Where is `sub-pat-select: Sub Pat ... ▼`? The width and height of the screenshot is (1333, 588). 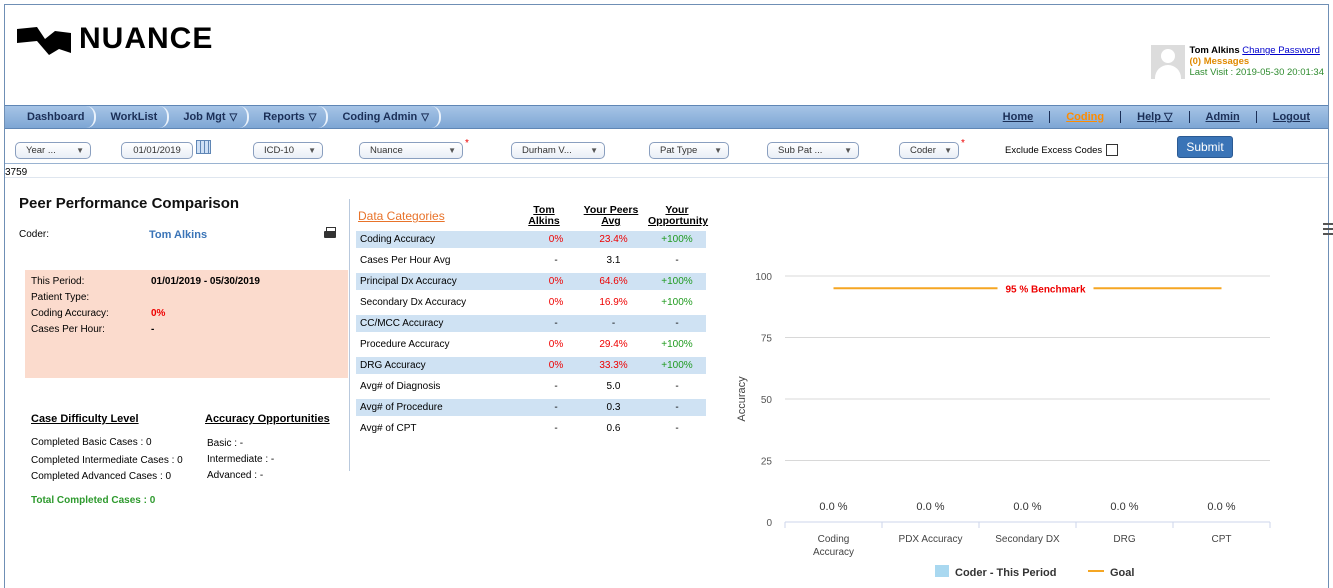
sub-pat-select: Sub Pat ... ▼ is located at coordinates (813, 150).